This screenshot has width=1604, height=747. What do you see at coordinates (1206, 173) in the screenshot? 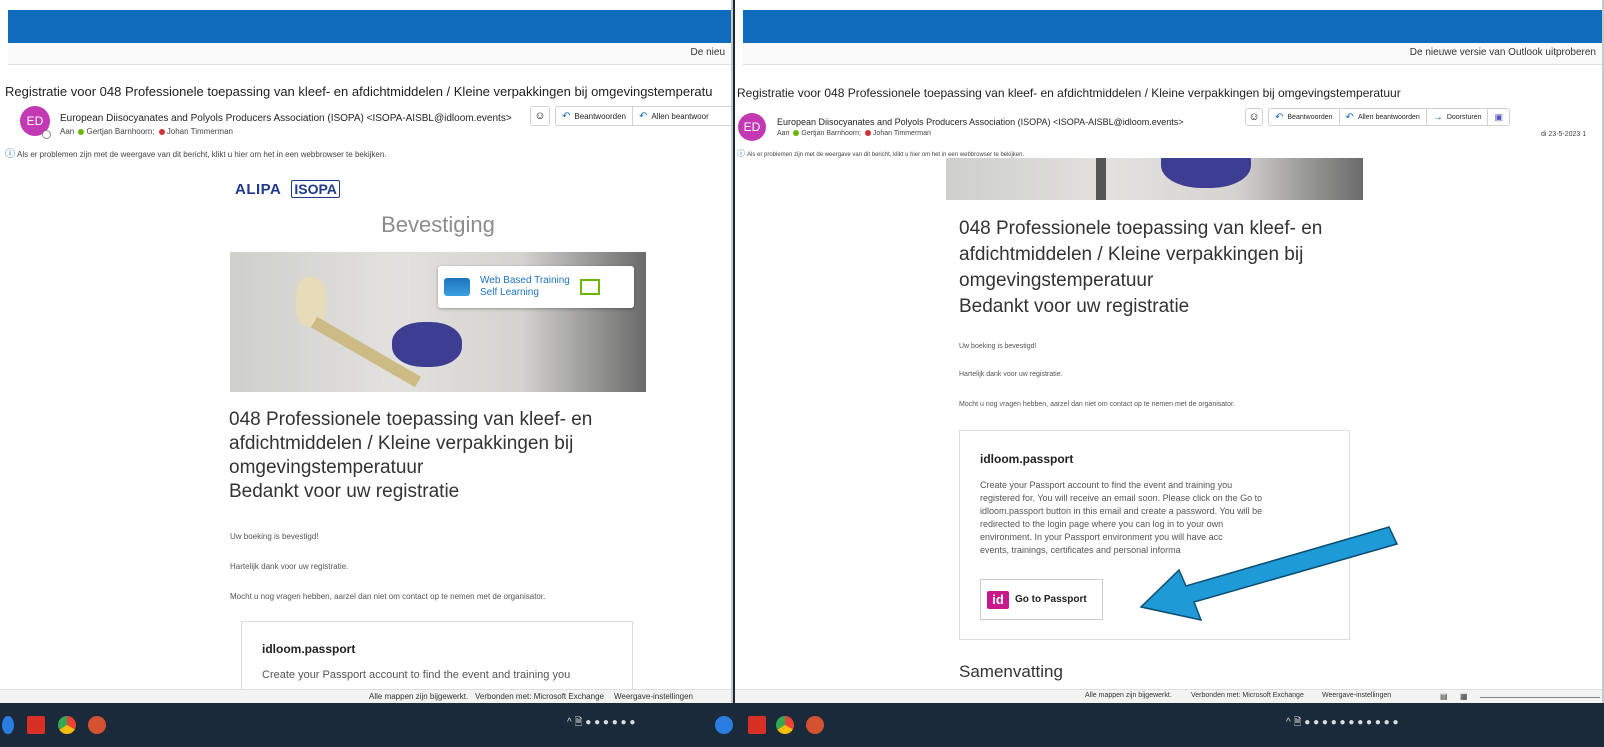
I see `glove` at bounding box center [1206, 173].